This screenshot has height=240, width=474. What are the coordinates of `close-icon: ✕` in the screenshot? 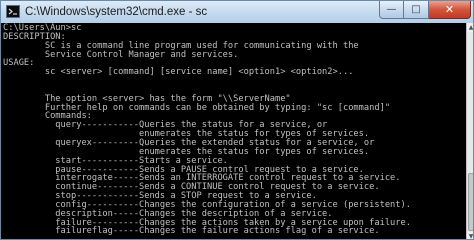 It's located at (449, 9).